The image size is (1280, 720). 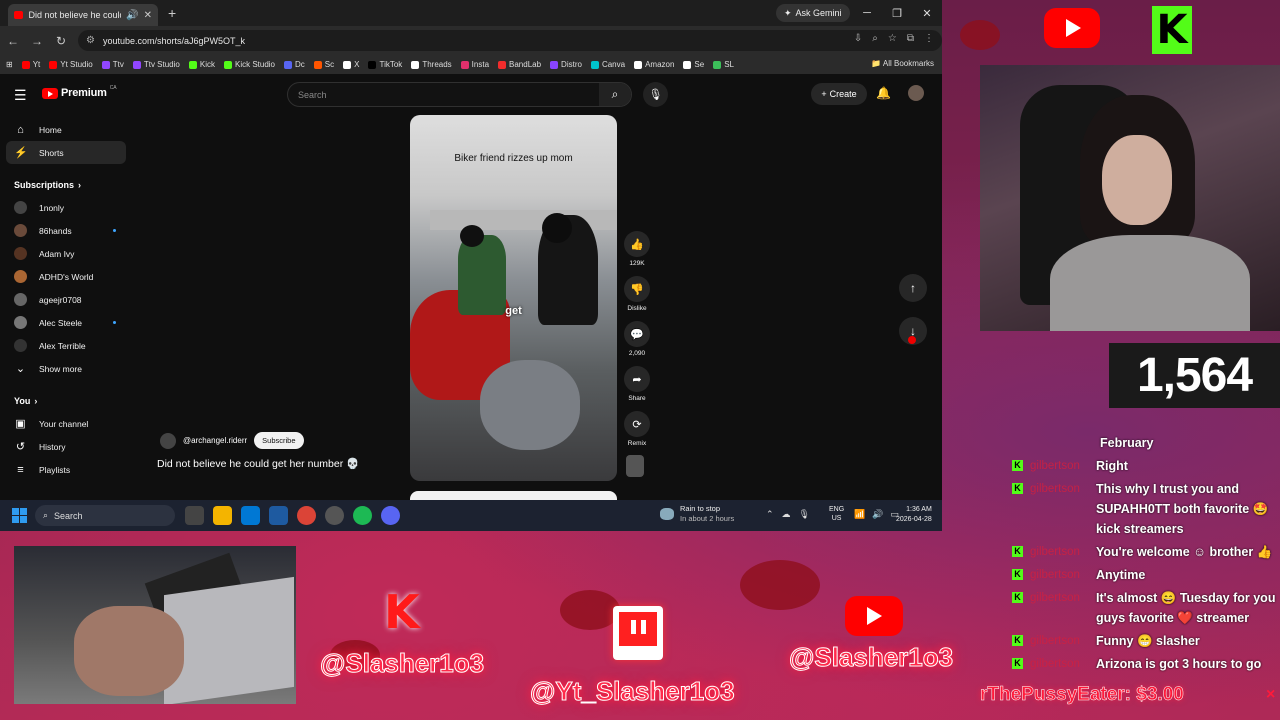 What do you see at coordinates (132, 15) in the screenshot?
I see `audio-icon: 🔊` at bounding box center [132, 15].